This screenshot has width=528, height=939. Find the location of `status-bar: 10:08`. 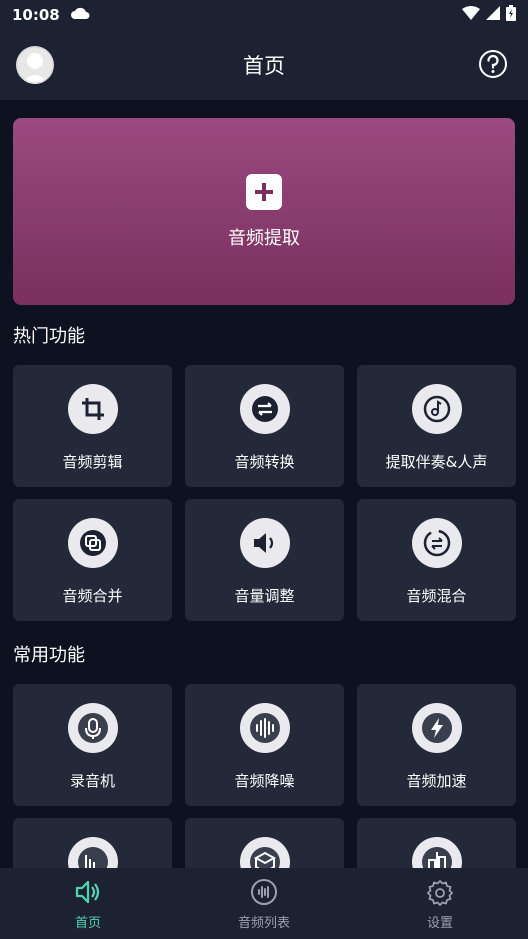

status-bar: 10:08 is located at coordinates (264, 15).